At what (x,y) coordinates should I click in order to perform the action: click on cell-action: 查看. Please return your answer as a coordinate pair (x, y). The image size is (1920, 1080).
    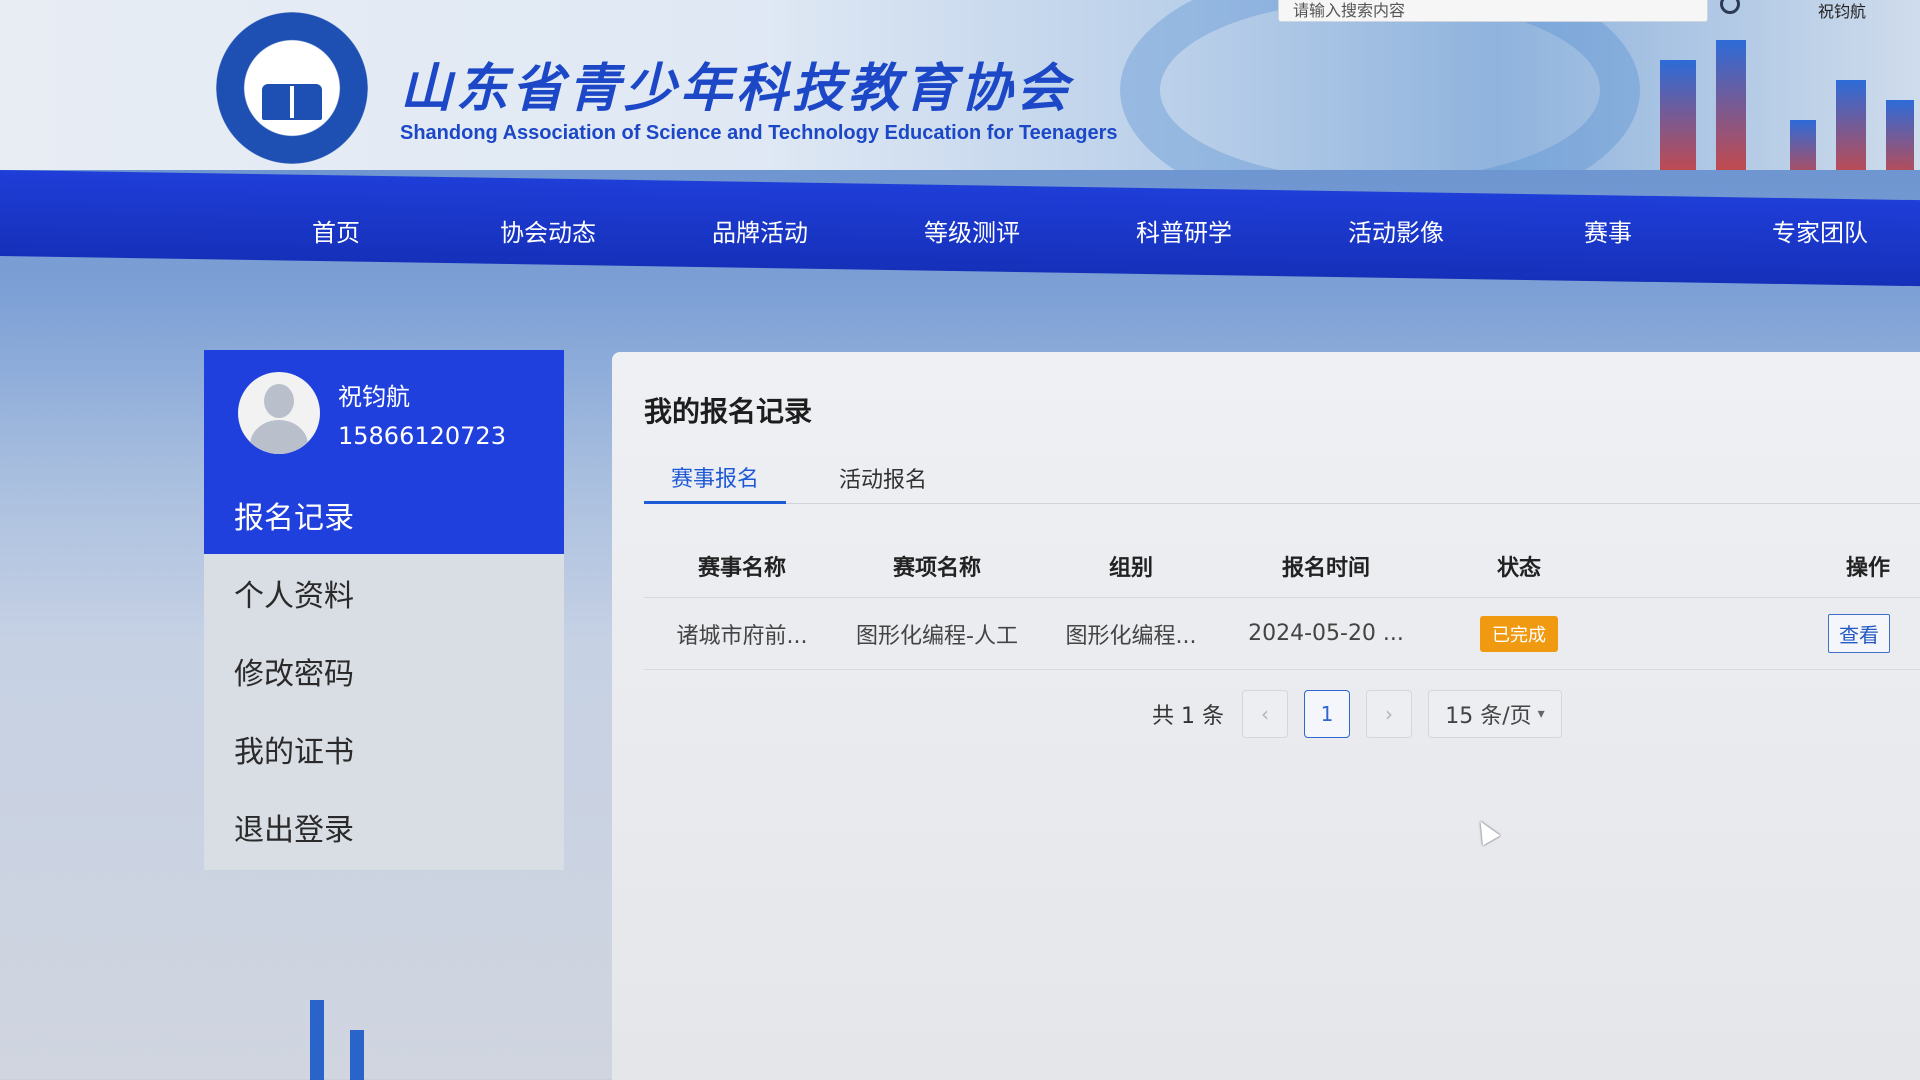
    Looking at the image, I should click on (1767, 633).